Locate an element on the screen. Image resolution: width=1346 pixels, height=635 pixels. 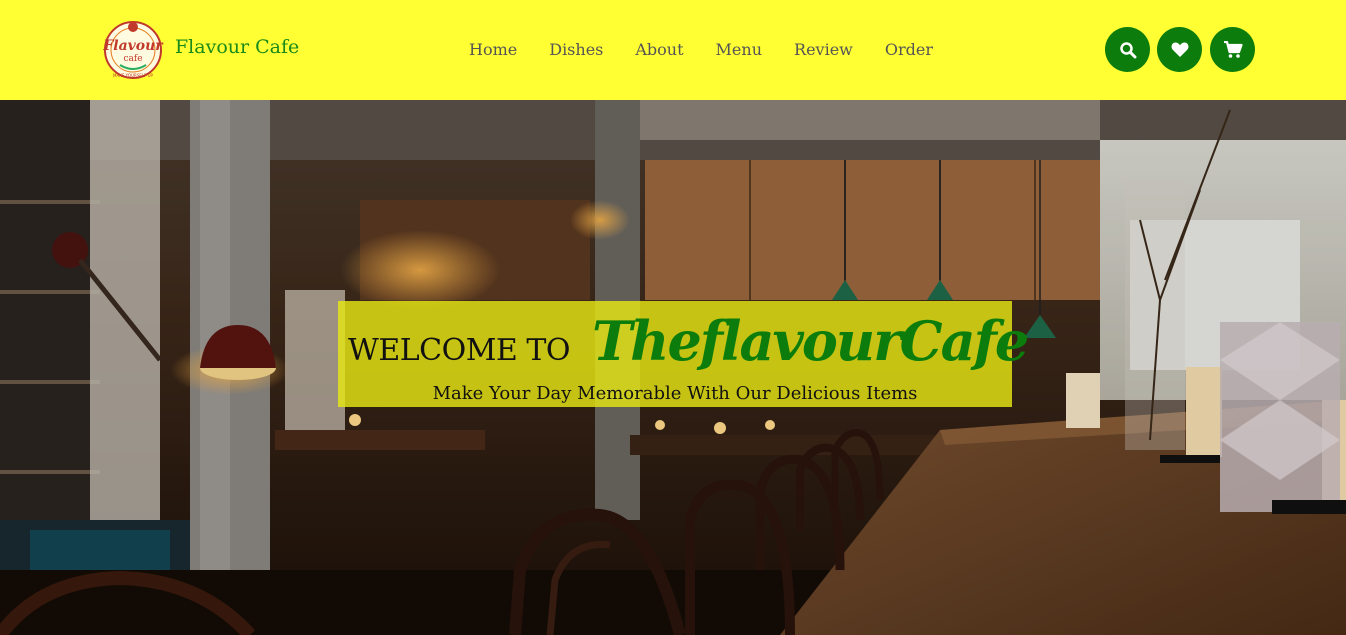
nav-home: Home is located at coordinates (493, 49).